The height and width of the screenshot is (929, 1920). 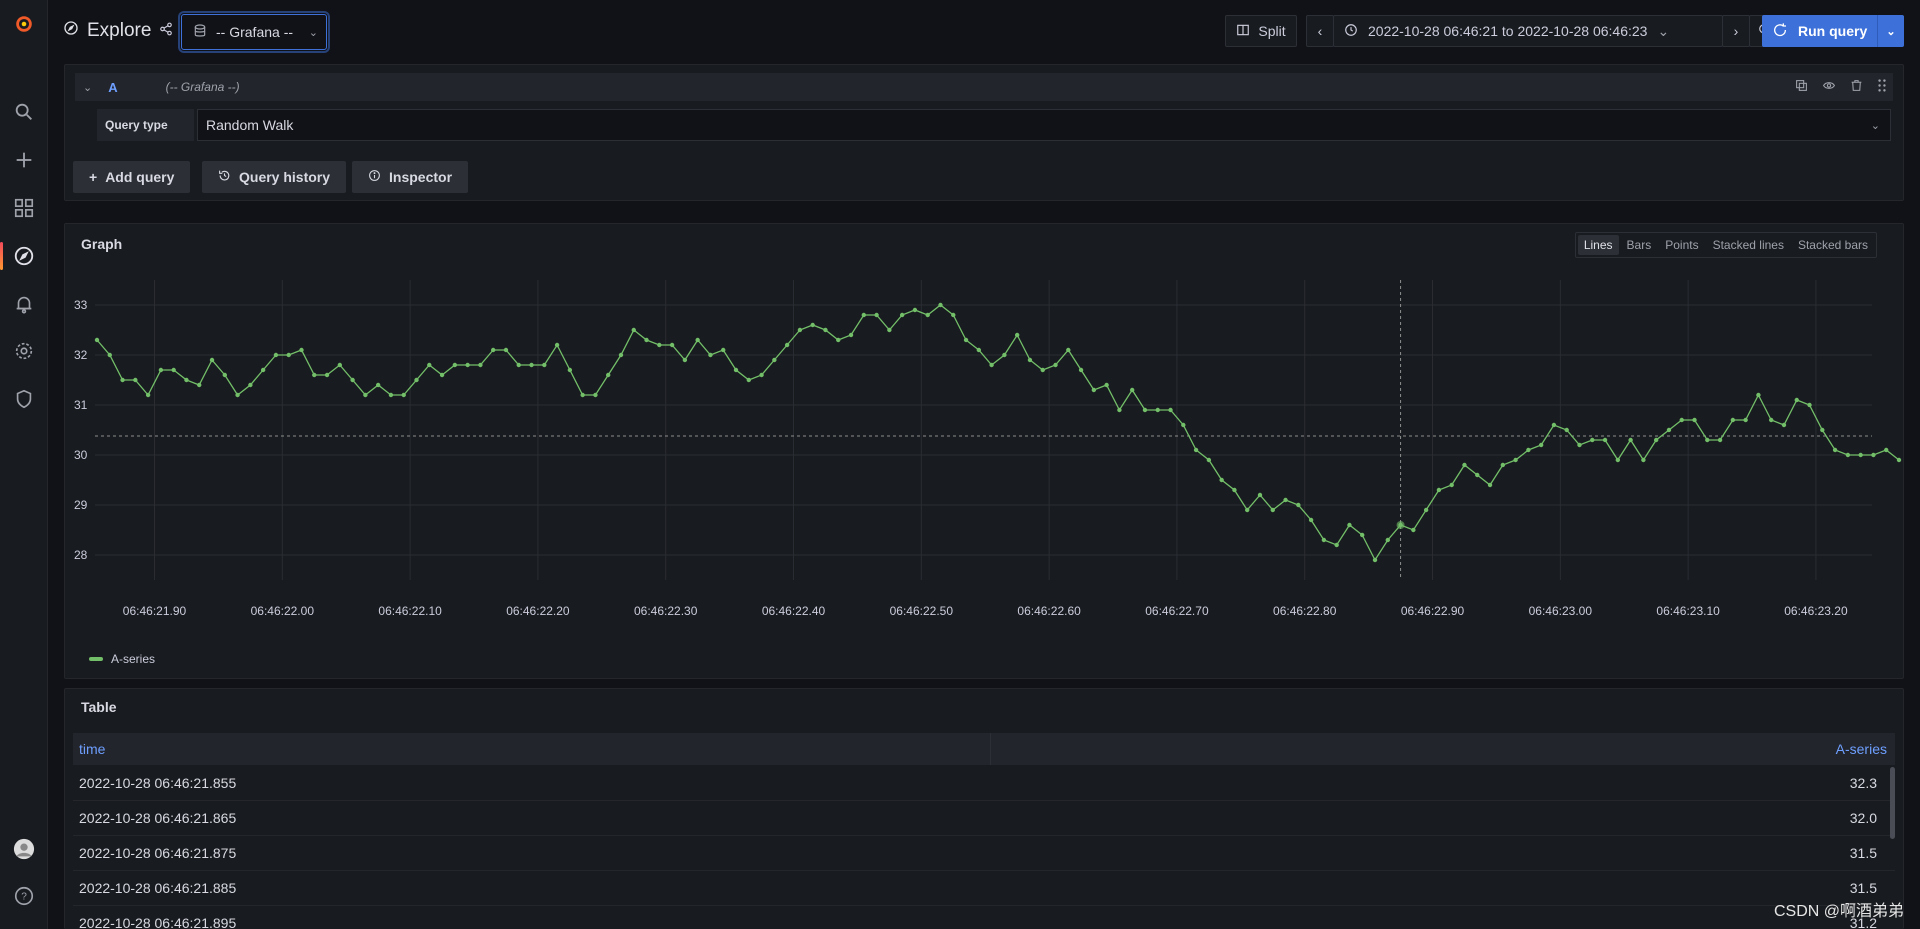 I want to click on info-icon, so click(x=374, y=177).